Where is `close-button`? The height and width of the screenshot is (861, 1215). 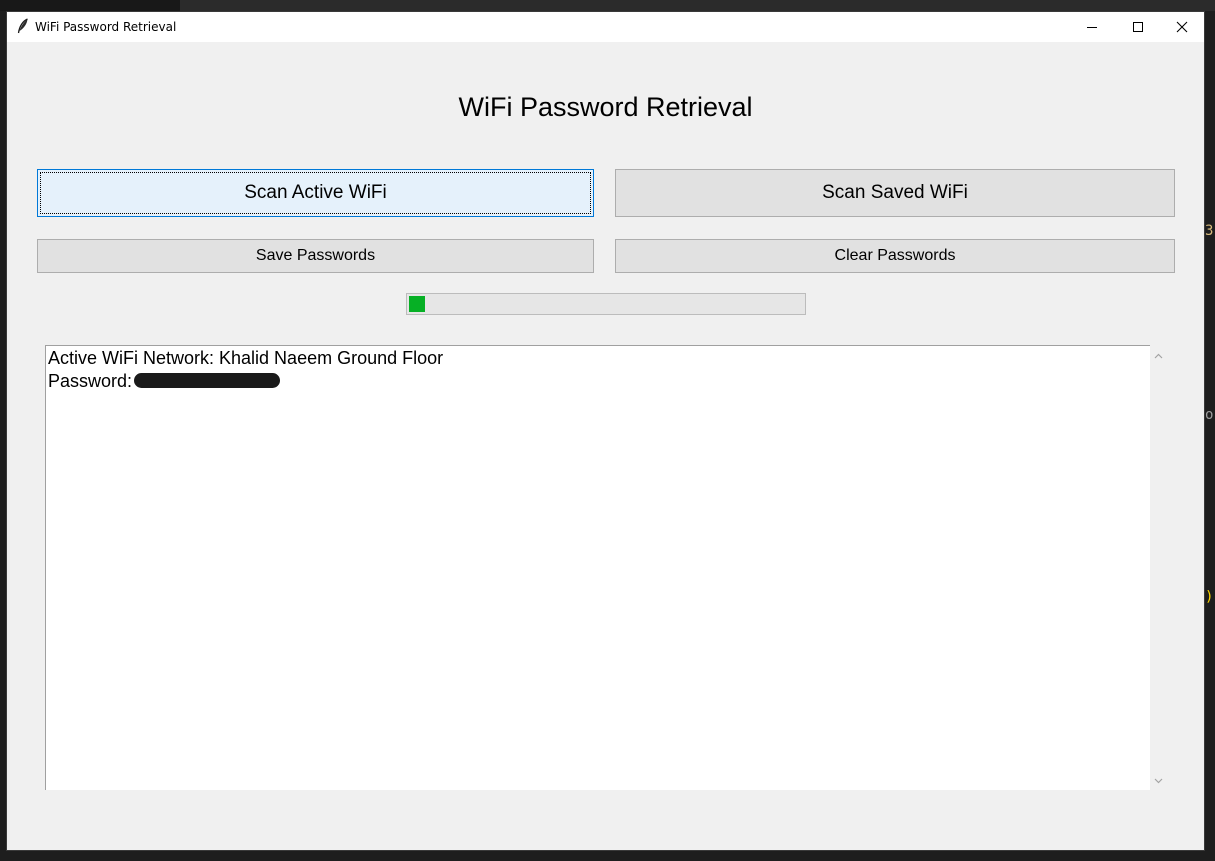 close-button is located at coordinates (1181, 27).